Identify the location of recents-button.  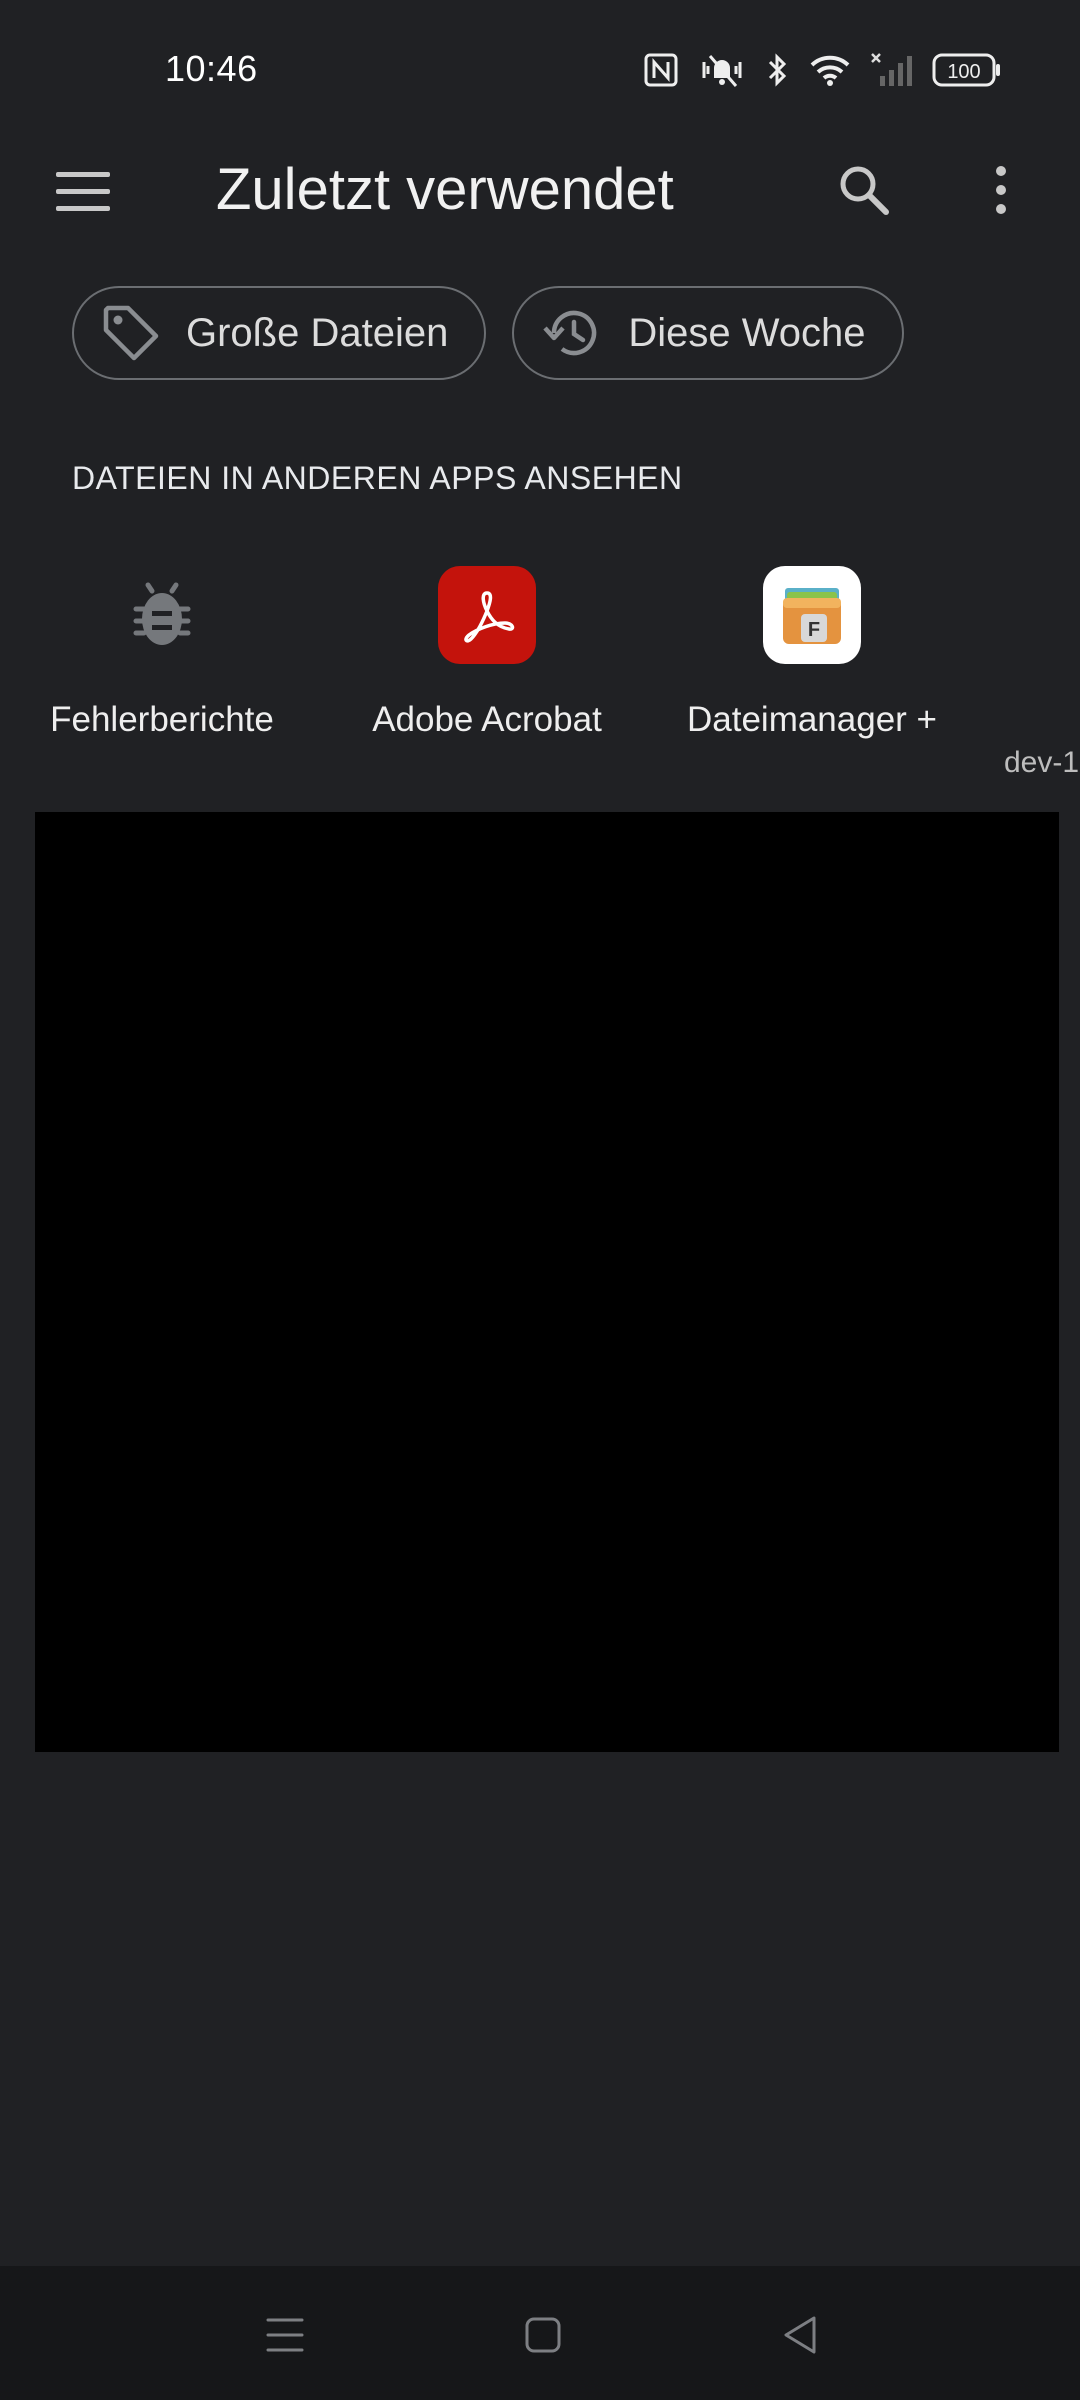
(285, 2335).